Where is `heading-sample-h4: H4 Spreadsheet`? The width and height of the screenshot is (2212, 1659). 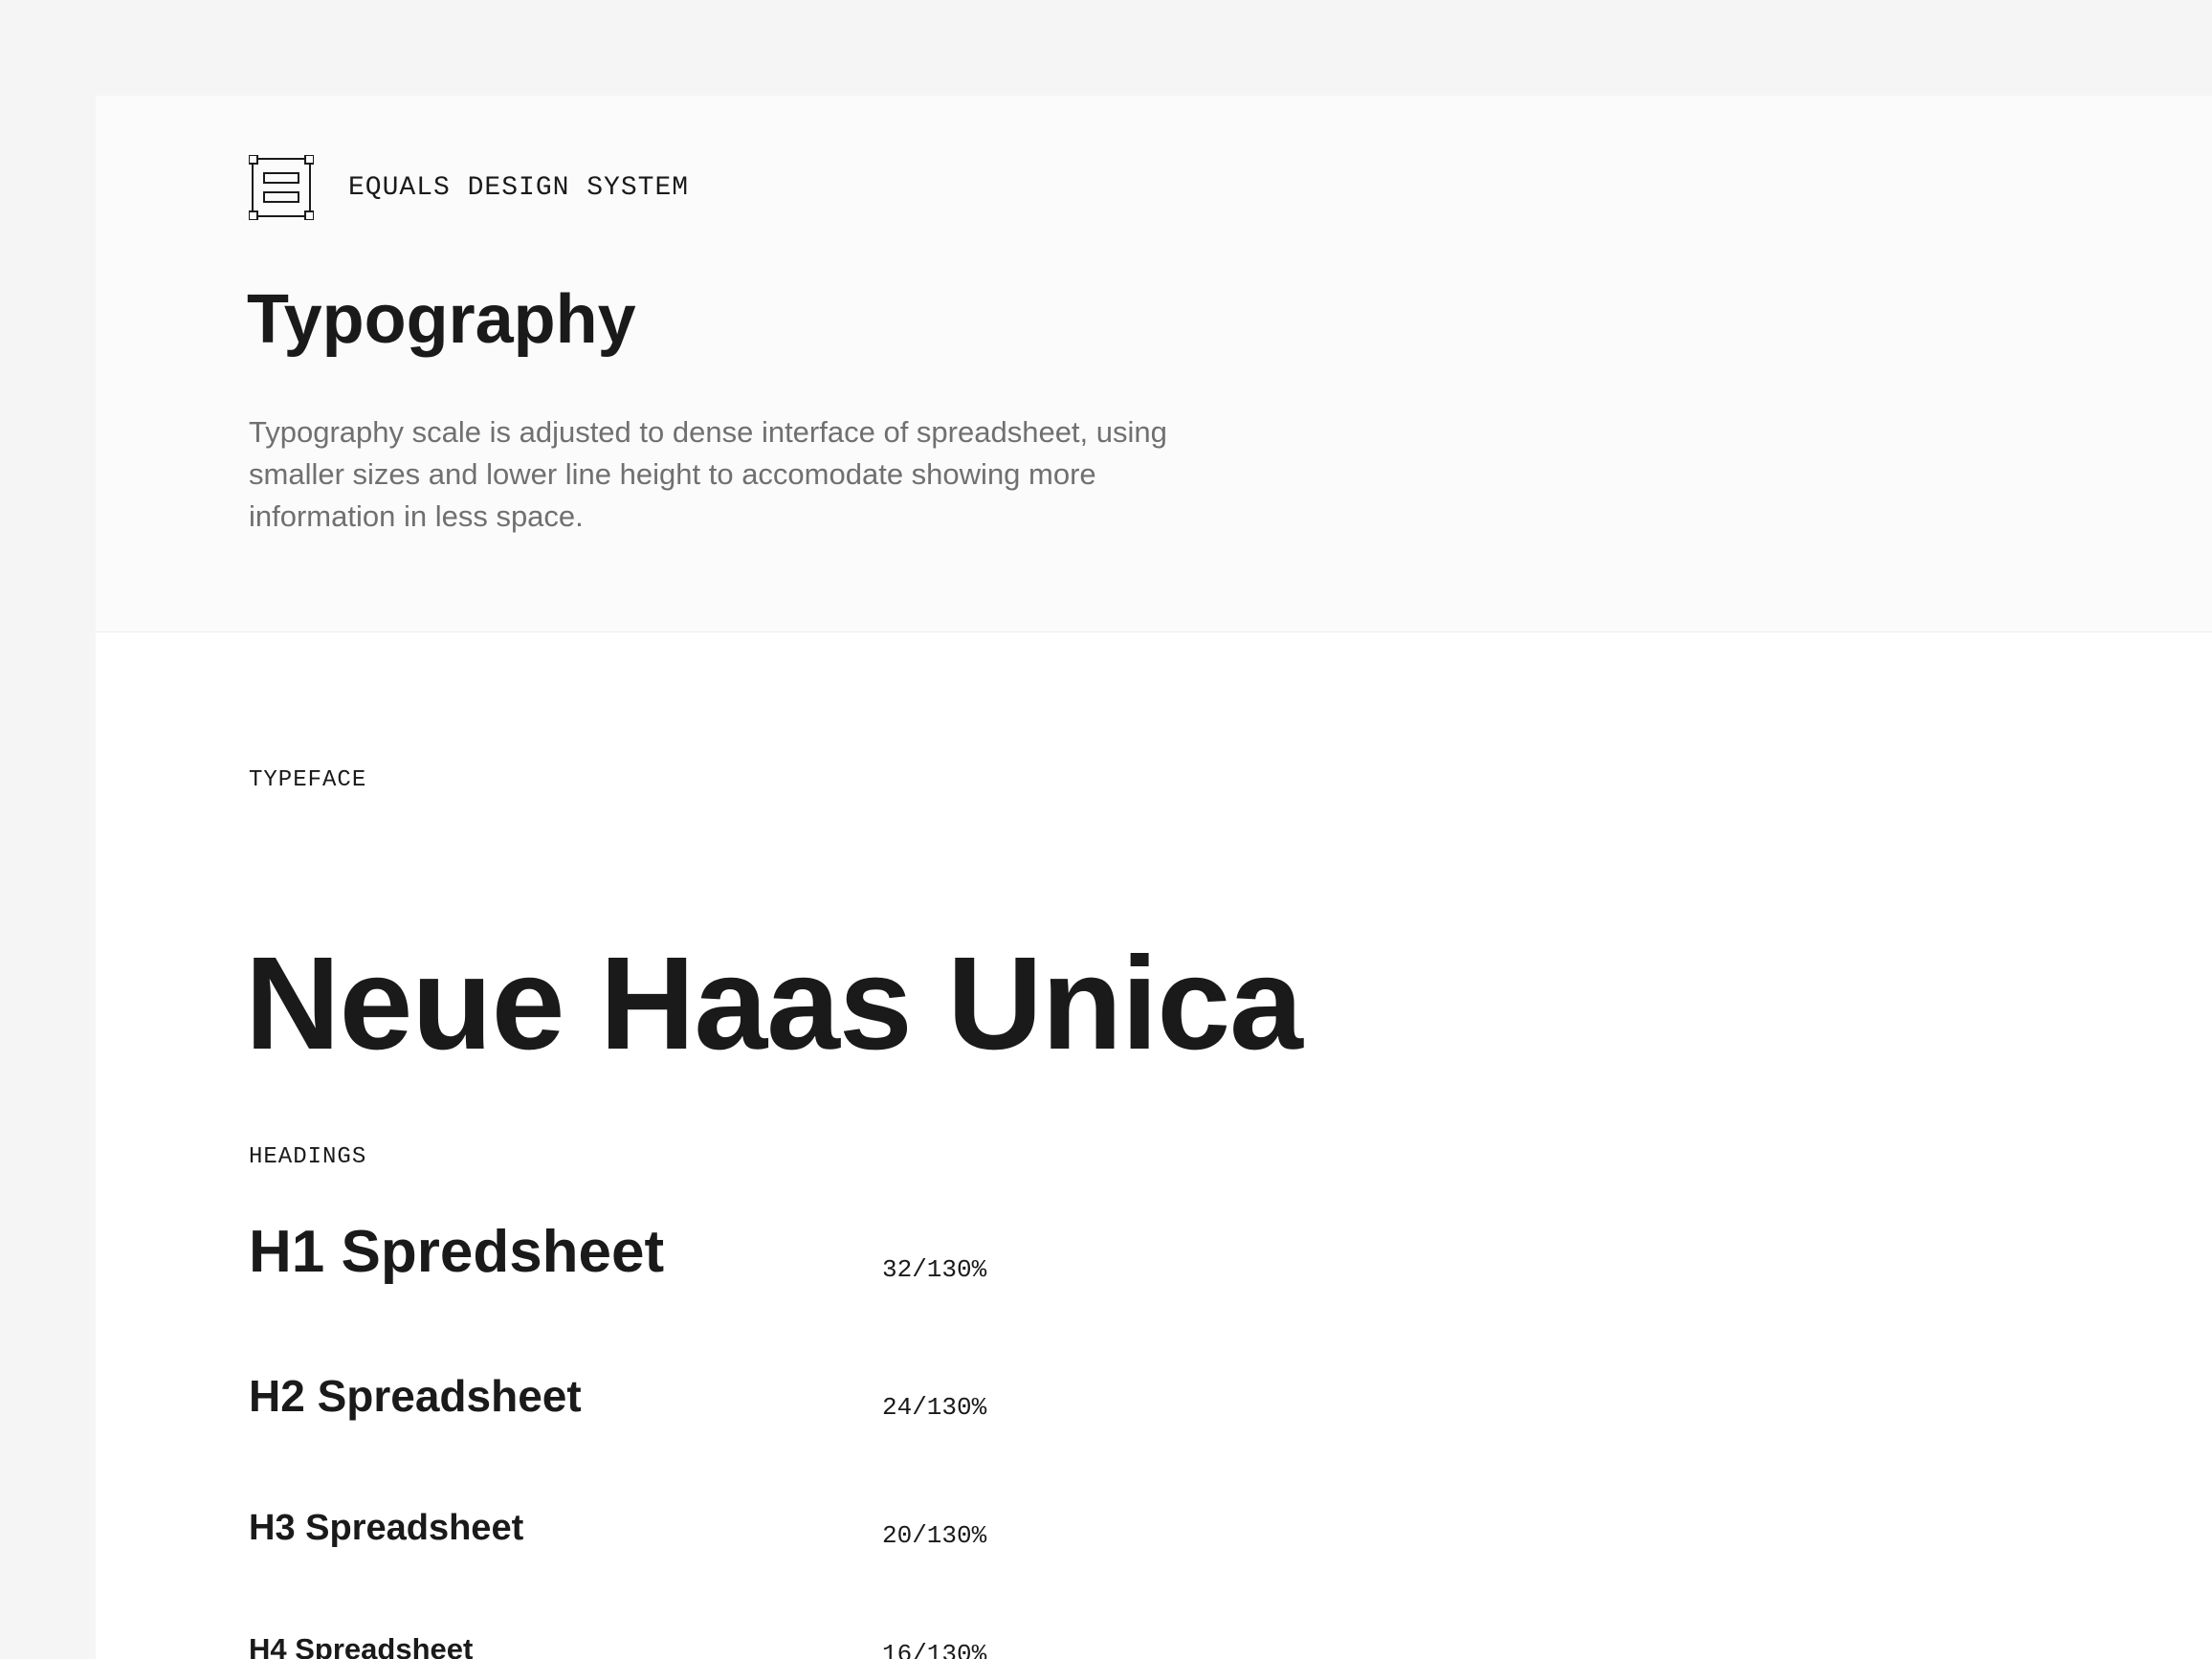 heading-sample-h4: H4 Spreadsheet is located at coordinates (361, 1645).